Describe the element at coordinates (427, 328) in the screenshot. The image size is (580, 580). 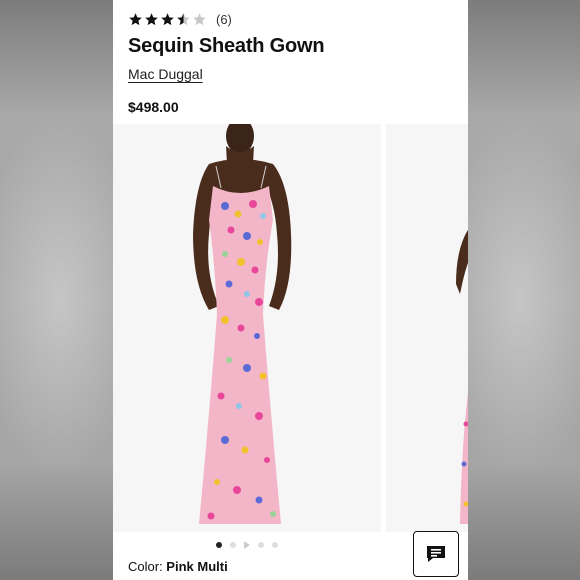
I see `next-product-image` at that location.